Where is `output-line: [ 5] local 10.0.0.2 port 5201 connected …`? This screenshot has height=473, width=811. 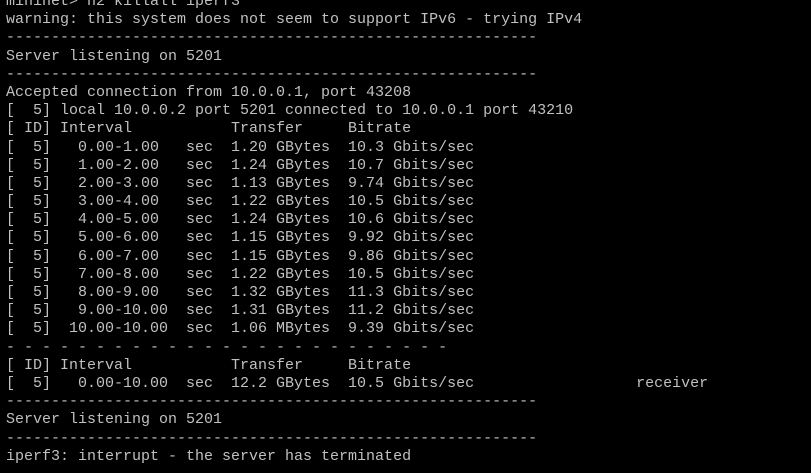
output-line: [ 5] local 10.0.0.2 port 5201 connected … is located at coordinates (290, 111).